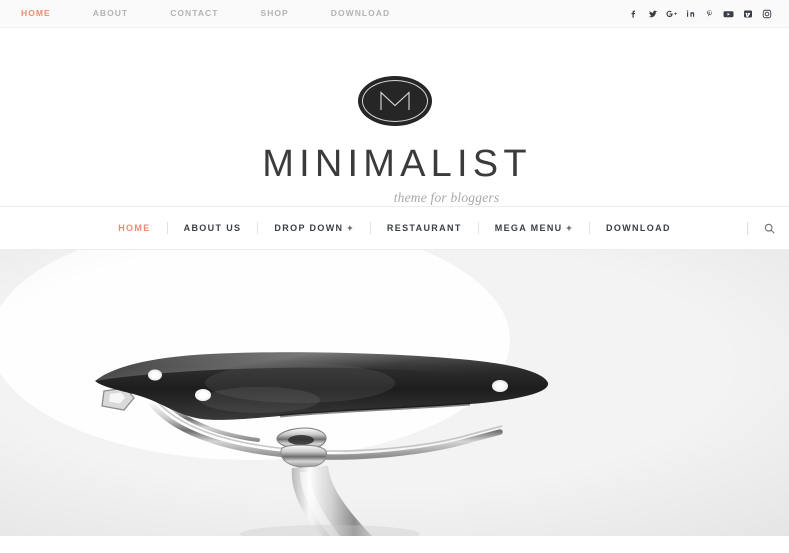 The width and height of the screenshot is (789, 553). What do you see at coordinates (394, 101) in the screenshot?
I see `site-logo-icon` at bounding box center [394, 101].